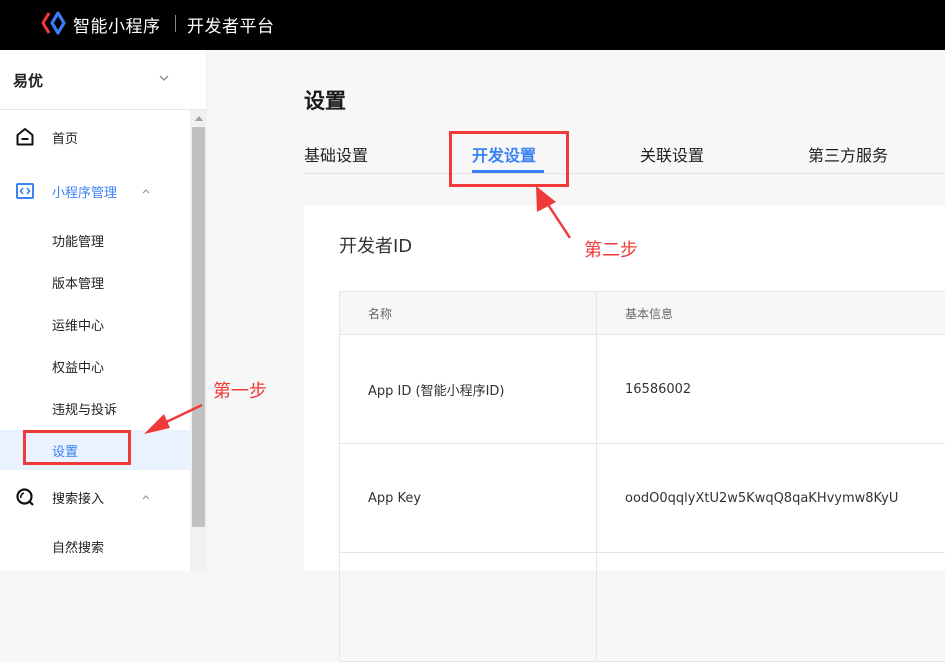 The height and width of the screenshot is (662, 945). I want to click on sidebar-subitem-natural-search: 自然搜索, so click(95, 546).